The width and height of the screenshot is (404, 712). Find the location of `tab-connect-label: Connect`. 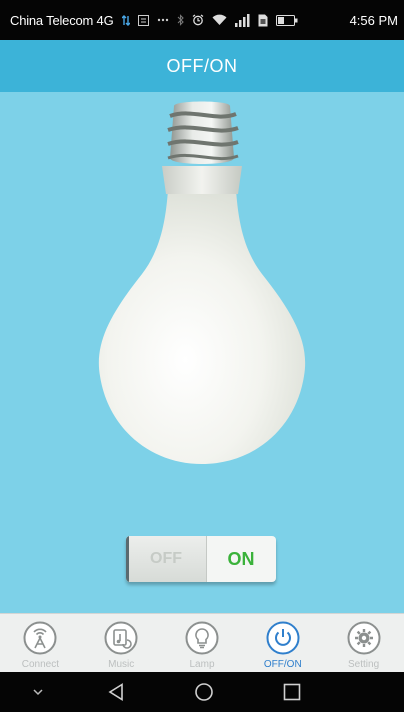

tab-connect-label: Connect is located at coordinates (40, 664).